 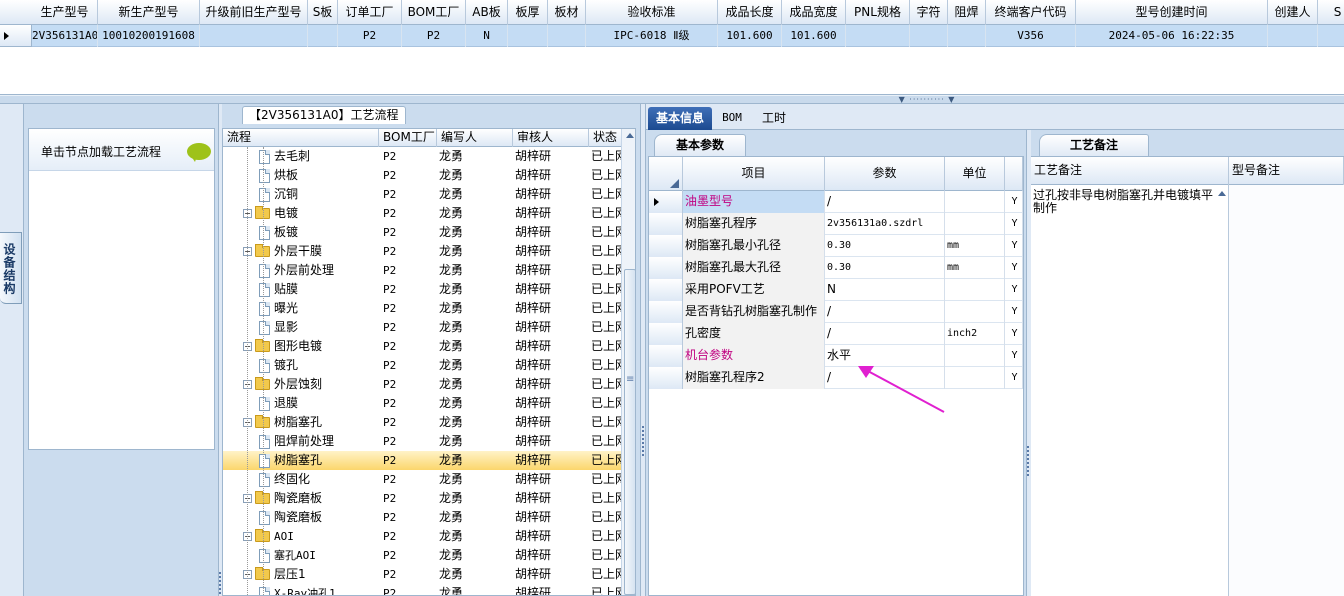 I want to click on tree-scrollbar, so click(x=628, y=362).